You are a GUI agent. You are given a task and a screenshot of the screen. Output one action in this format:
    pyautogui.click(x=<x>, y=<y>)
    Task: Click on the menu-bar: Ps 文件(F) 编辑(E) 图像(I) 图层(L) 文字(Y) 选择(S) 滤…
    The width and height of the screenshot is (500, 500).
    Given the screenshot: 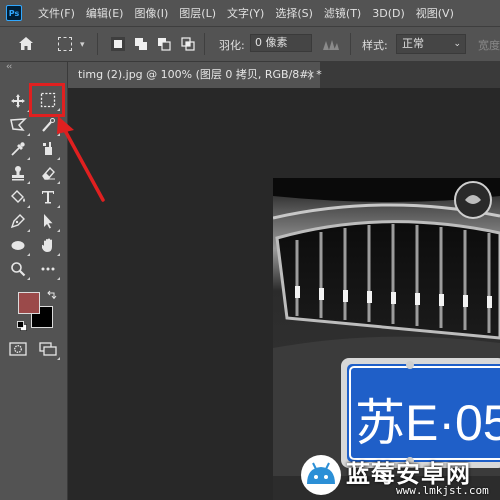 What is the action you would take?
    pyautogui.click(x=250, y=13)
    